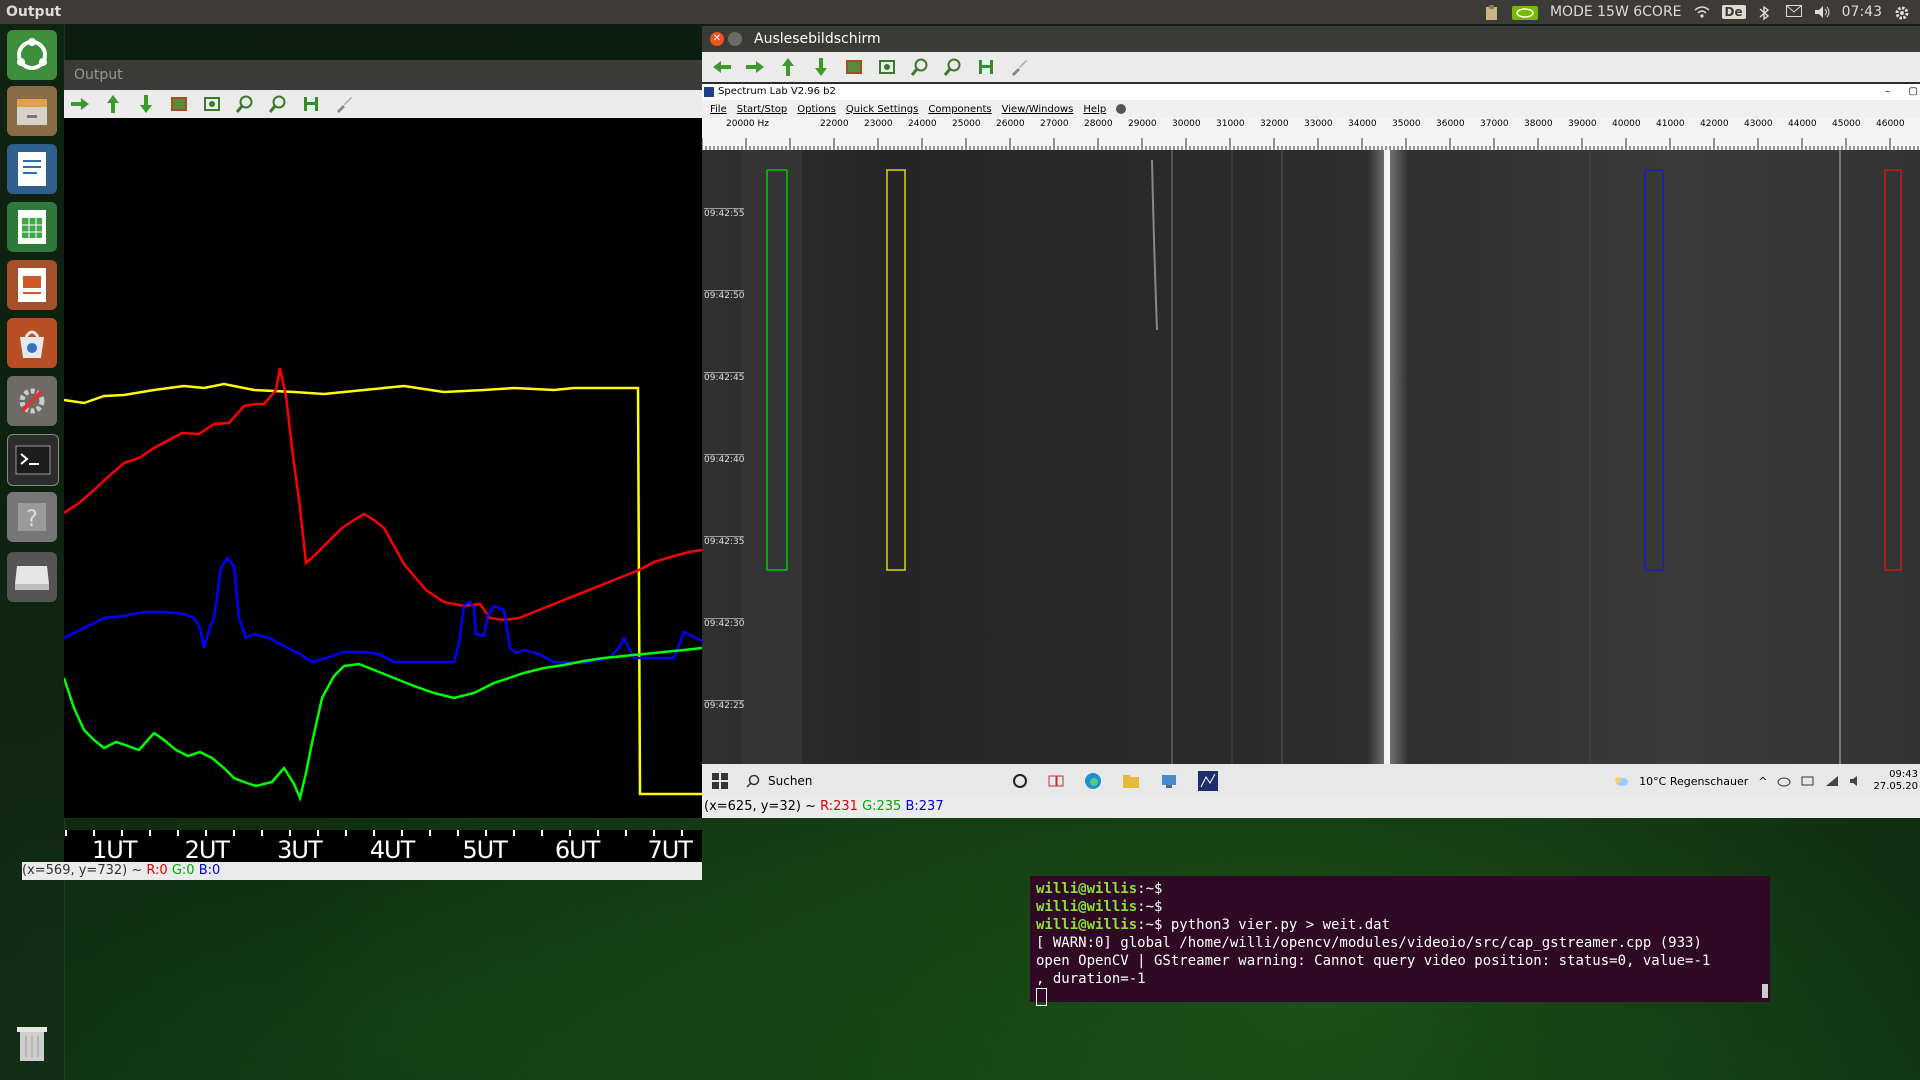 The image size is (1920, 1080). Describe the element at coordinates (717, 39) in the screenshot. I see `close-icon: ✕` at that location.